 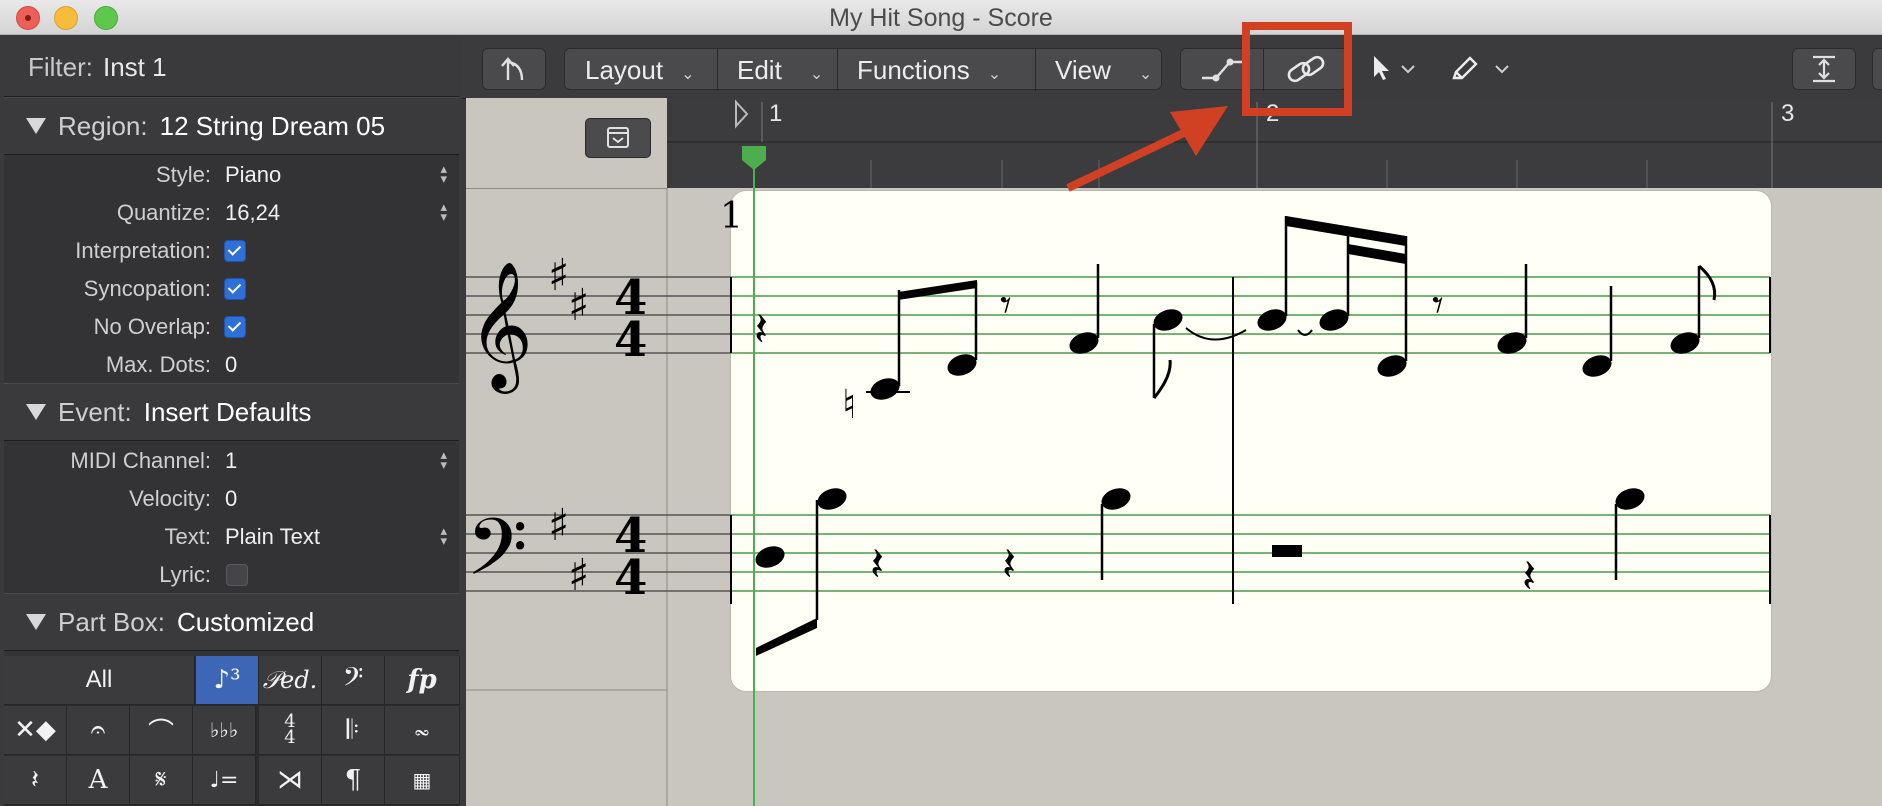 I want to click on highlight-box, so click(x=1297, y=69).